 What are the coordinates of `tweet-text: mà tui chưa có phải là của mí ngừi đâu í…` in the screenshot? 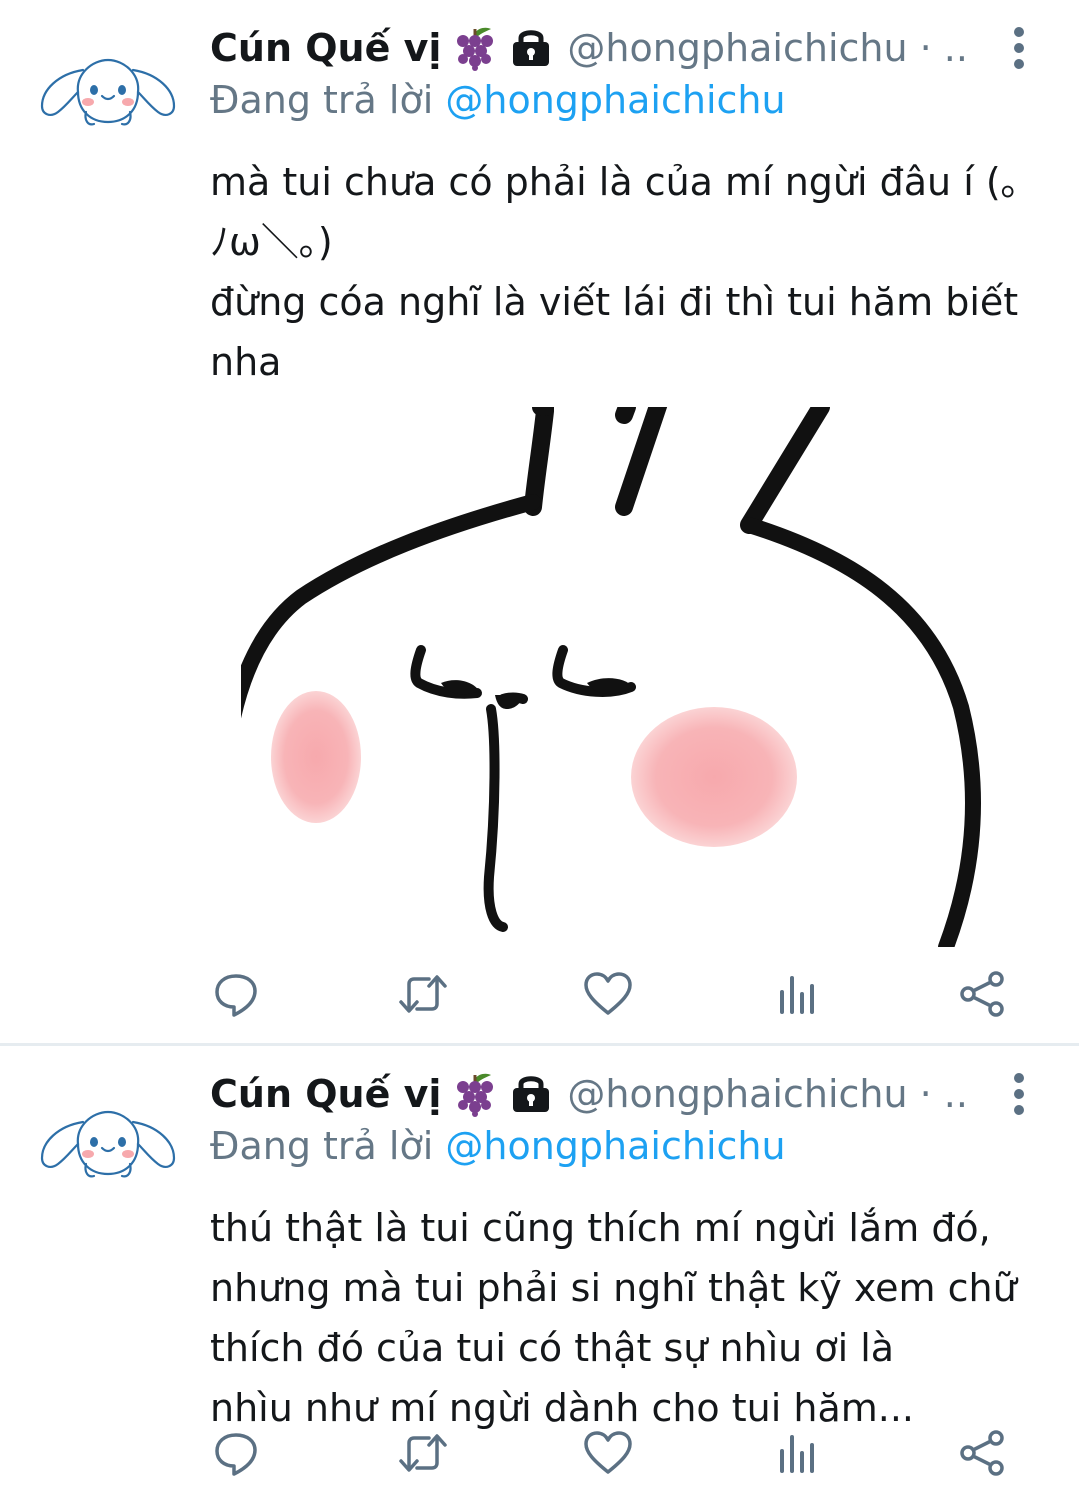 It's located at (625, 272).